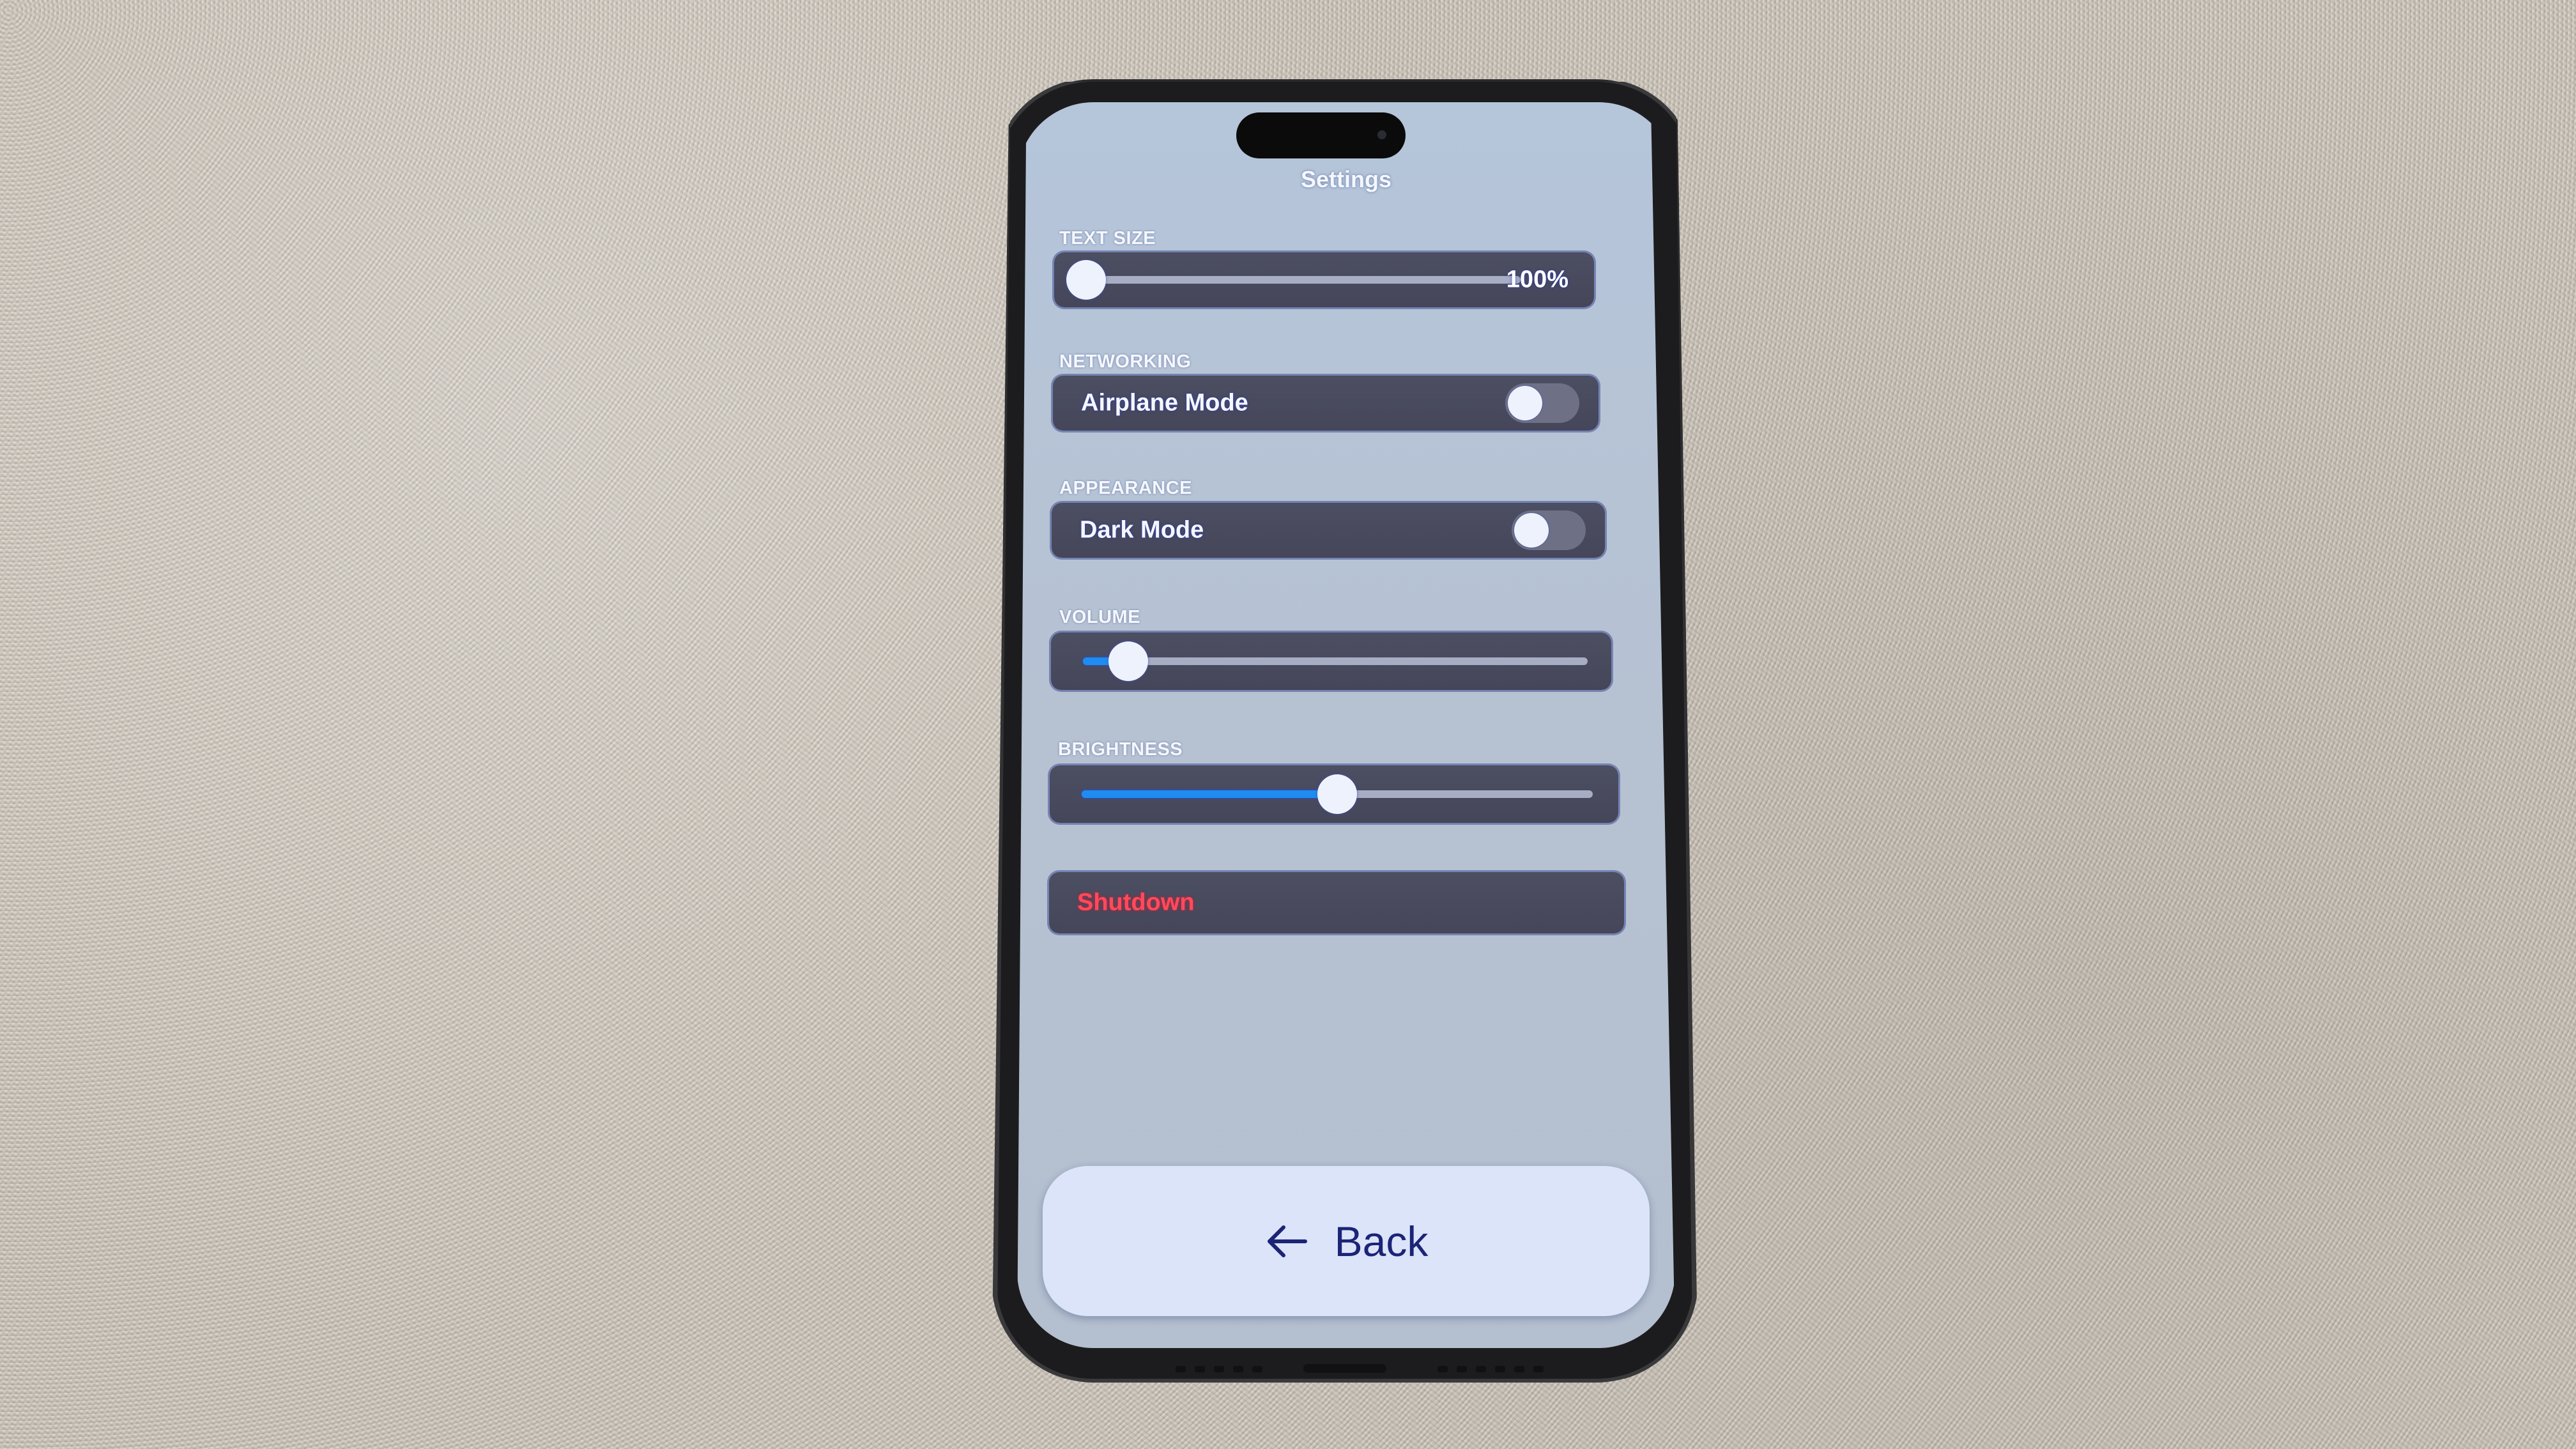 This screenshot has height=1449, width=2576. I want to click on arrow-left-icon, so click(1287, 1241).